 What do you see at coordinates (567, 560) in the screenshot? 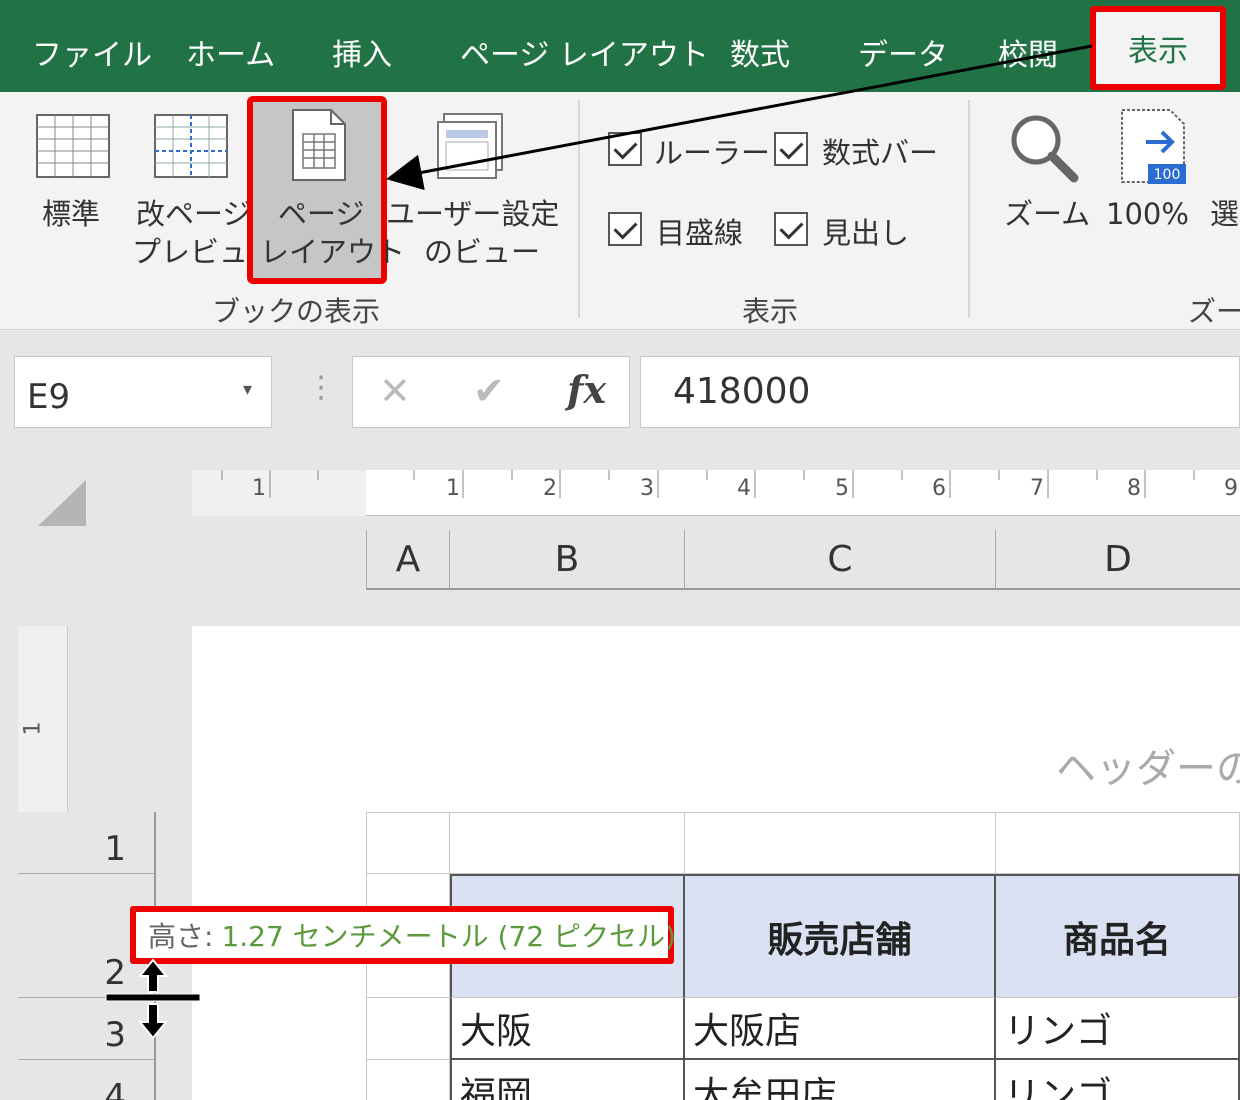
I see `column-header-b: B` at bounding box center [567, 560].